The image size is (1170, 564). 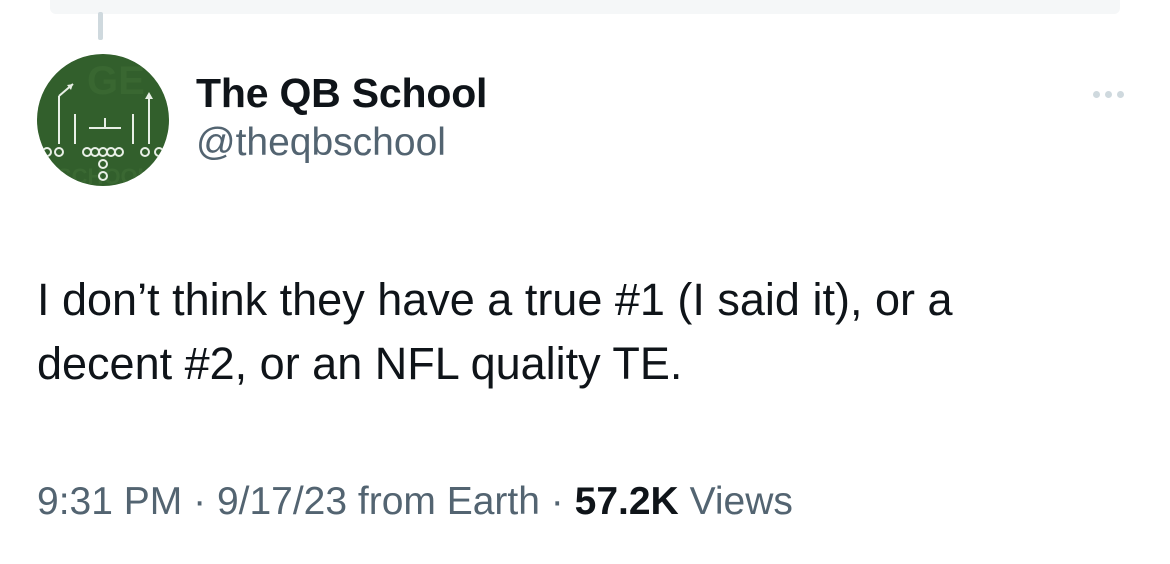 I want to click on more-options-button, so click(x=1108, y=94).